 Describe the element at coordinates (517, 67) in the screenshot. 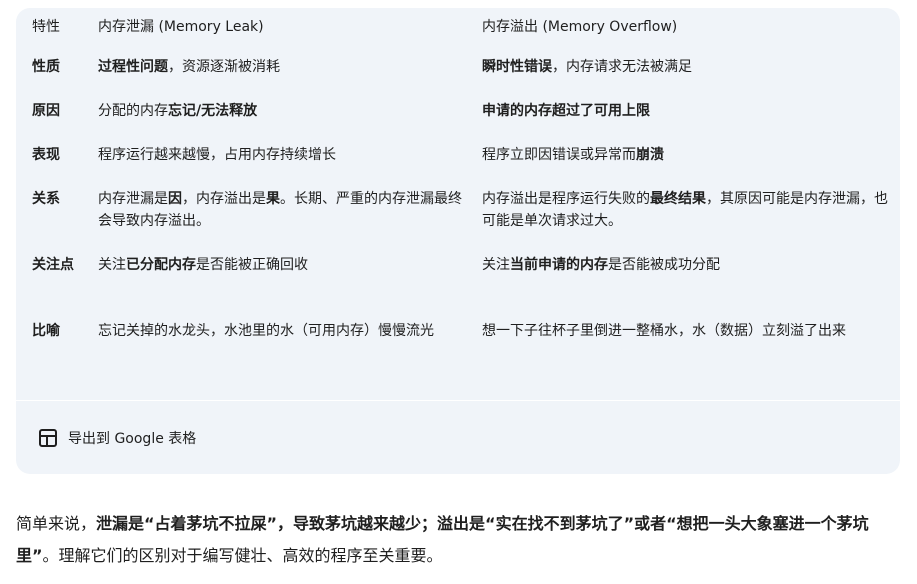

I see `bold-text: 瞬时性错误` at that location.